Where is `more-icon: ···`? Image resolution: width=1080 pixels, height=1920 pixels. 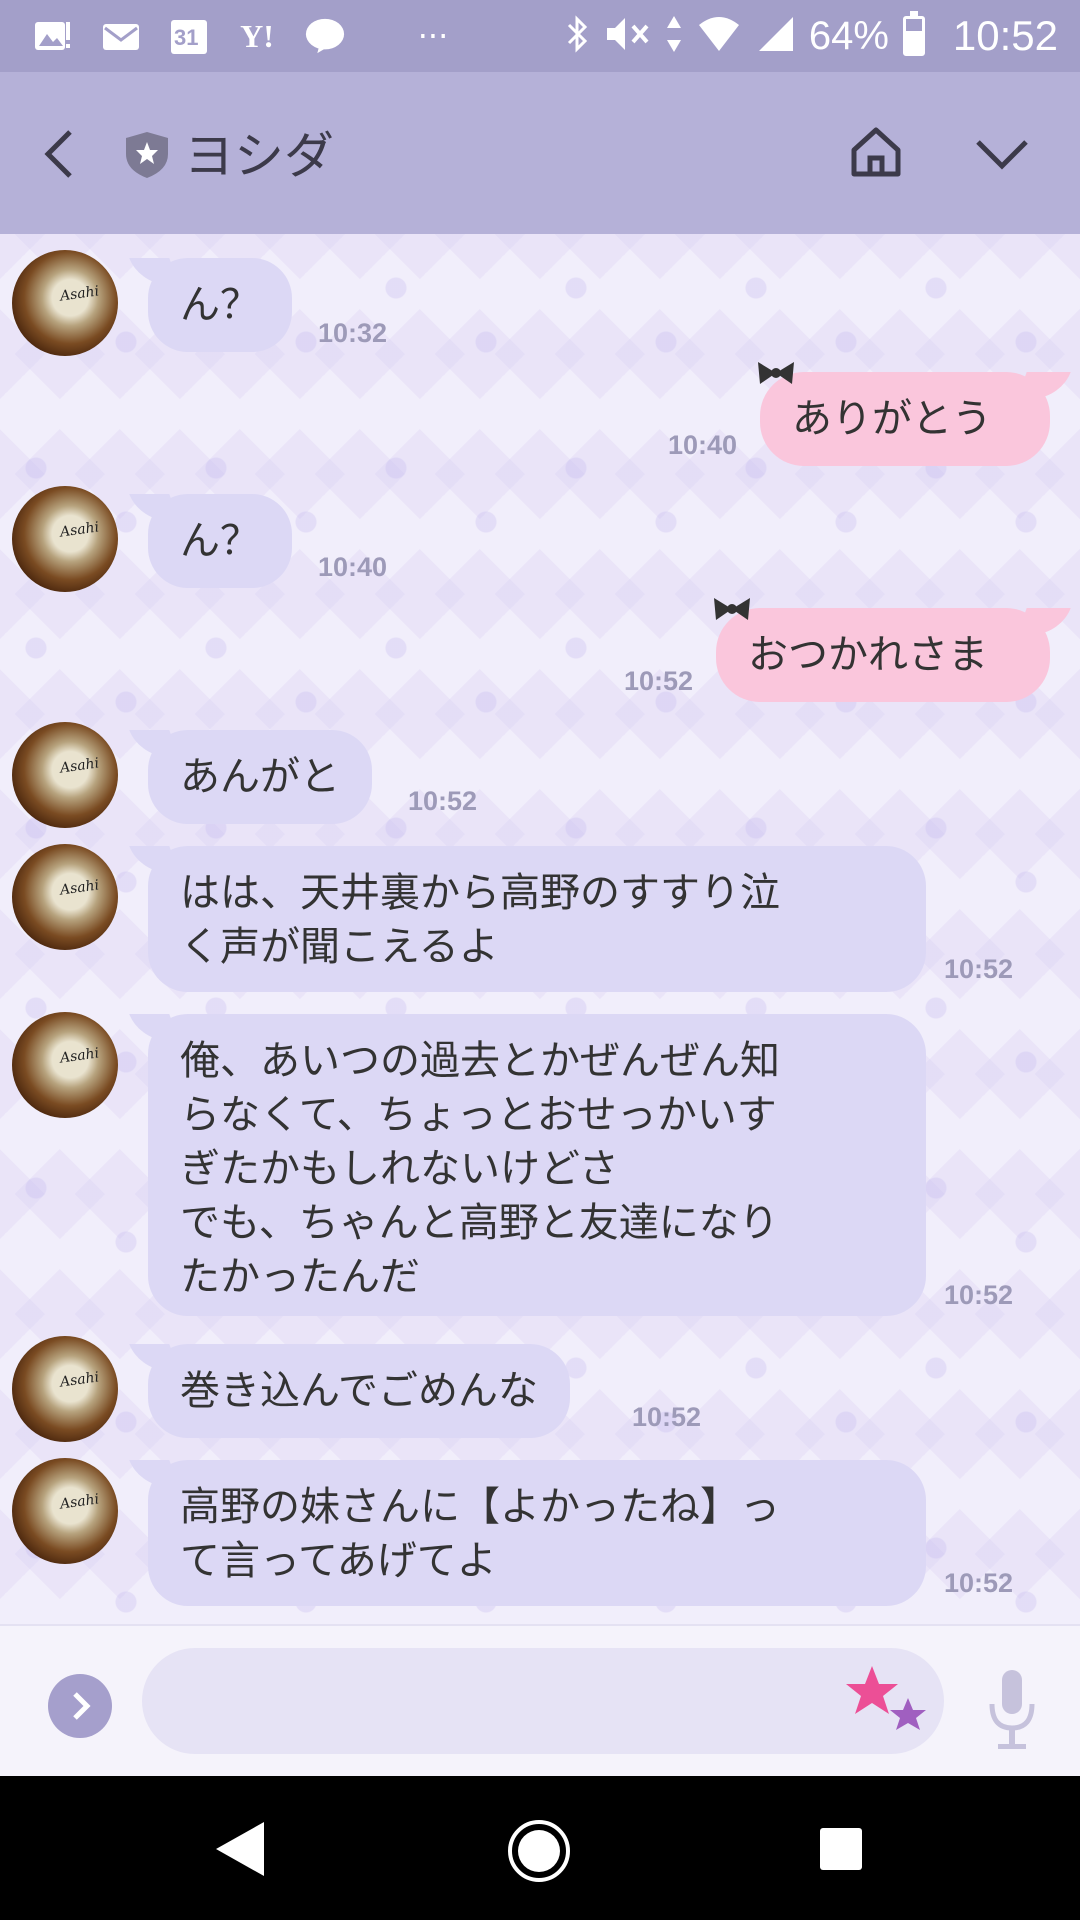
more-icon: ··· is located at coordinates (433, 36).